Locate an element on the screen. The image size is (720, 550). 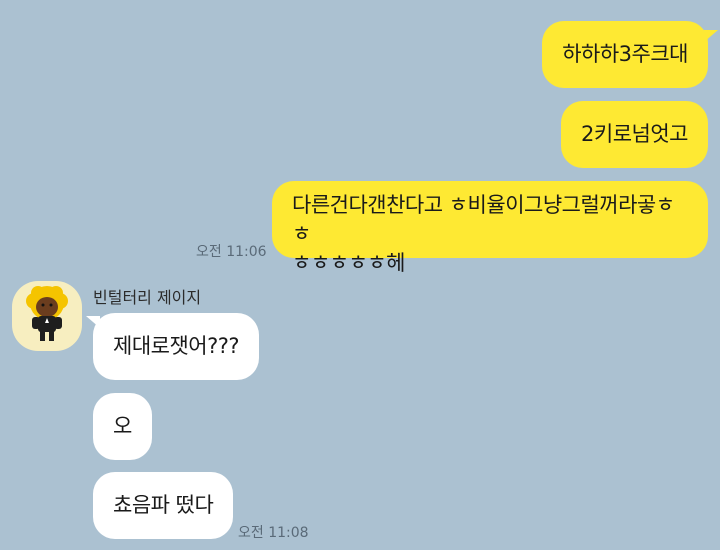
message-text: 쵸음파 떴다 is located at coordinates (163, 505).